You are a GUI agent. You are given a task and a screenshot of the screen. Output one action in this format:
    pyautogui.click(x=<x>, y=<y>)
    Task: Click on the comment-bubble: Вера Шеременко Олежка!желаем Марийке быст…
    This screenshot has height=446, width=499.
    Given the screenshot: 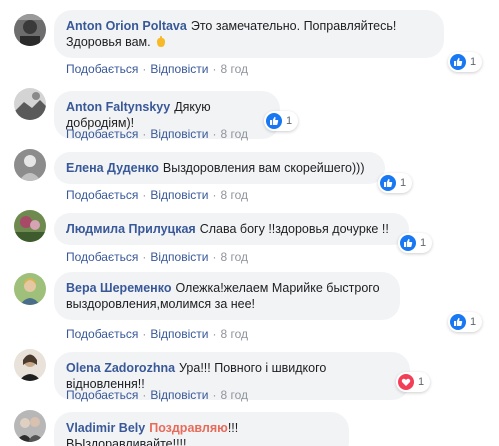 What is the action you would take?
    pyautogui.click(x=227, y=296)
    